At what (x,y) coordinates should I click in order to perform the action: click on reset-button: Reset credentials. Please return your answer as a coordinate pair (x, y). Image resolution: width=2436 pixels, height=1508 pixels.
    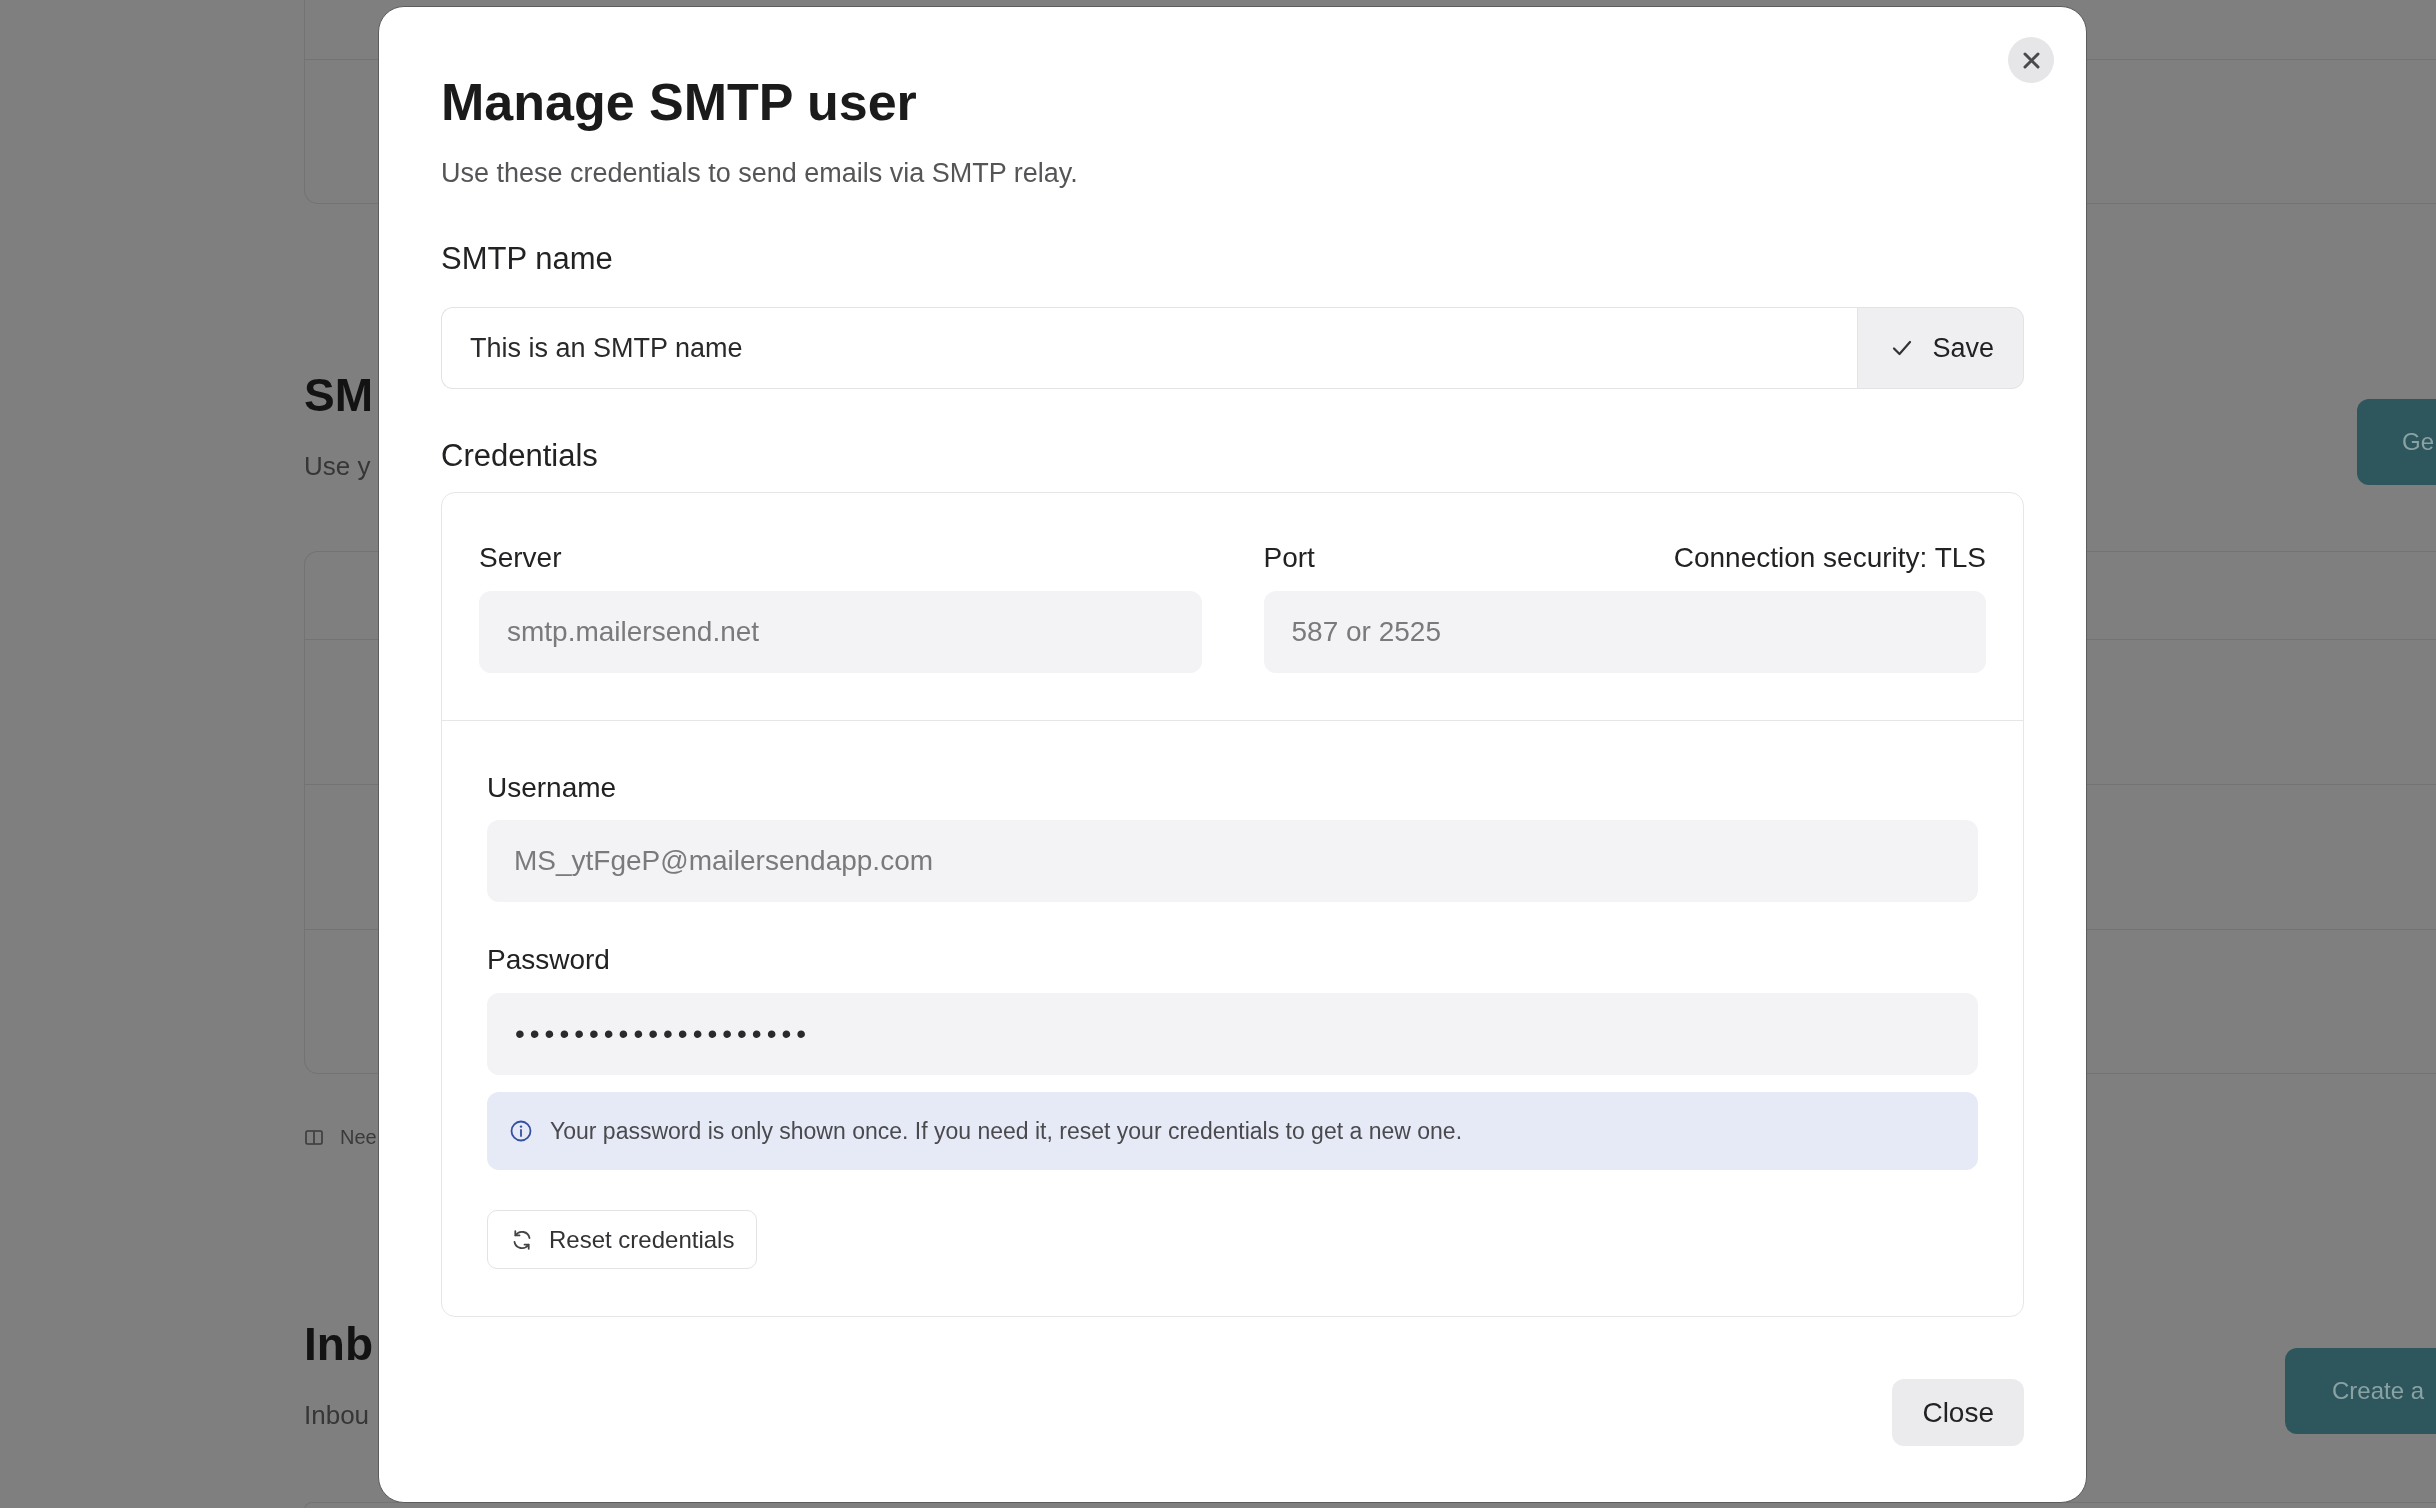
    Looking at the image, I should click on (622, 1239).